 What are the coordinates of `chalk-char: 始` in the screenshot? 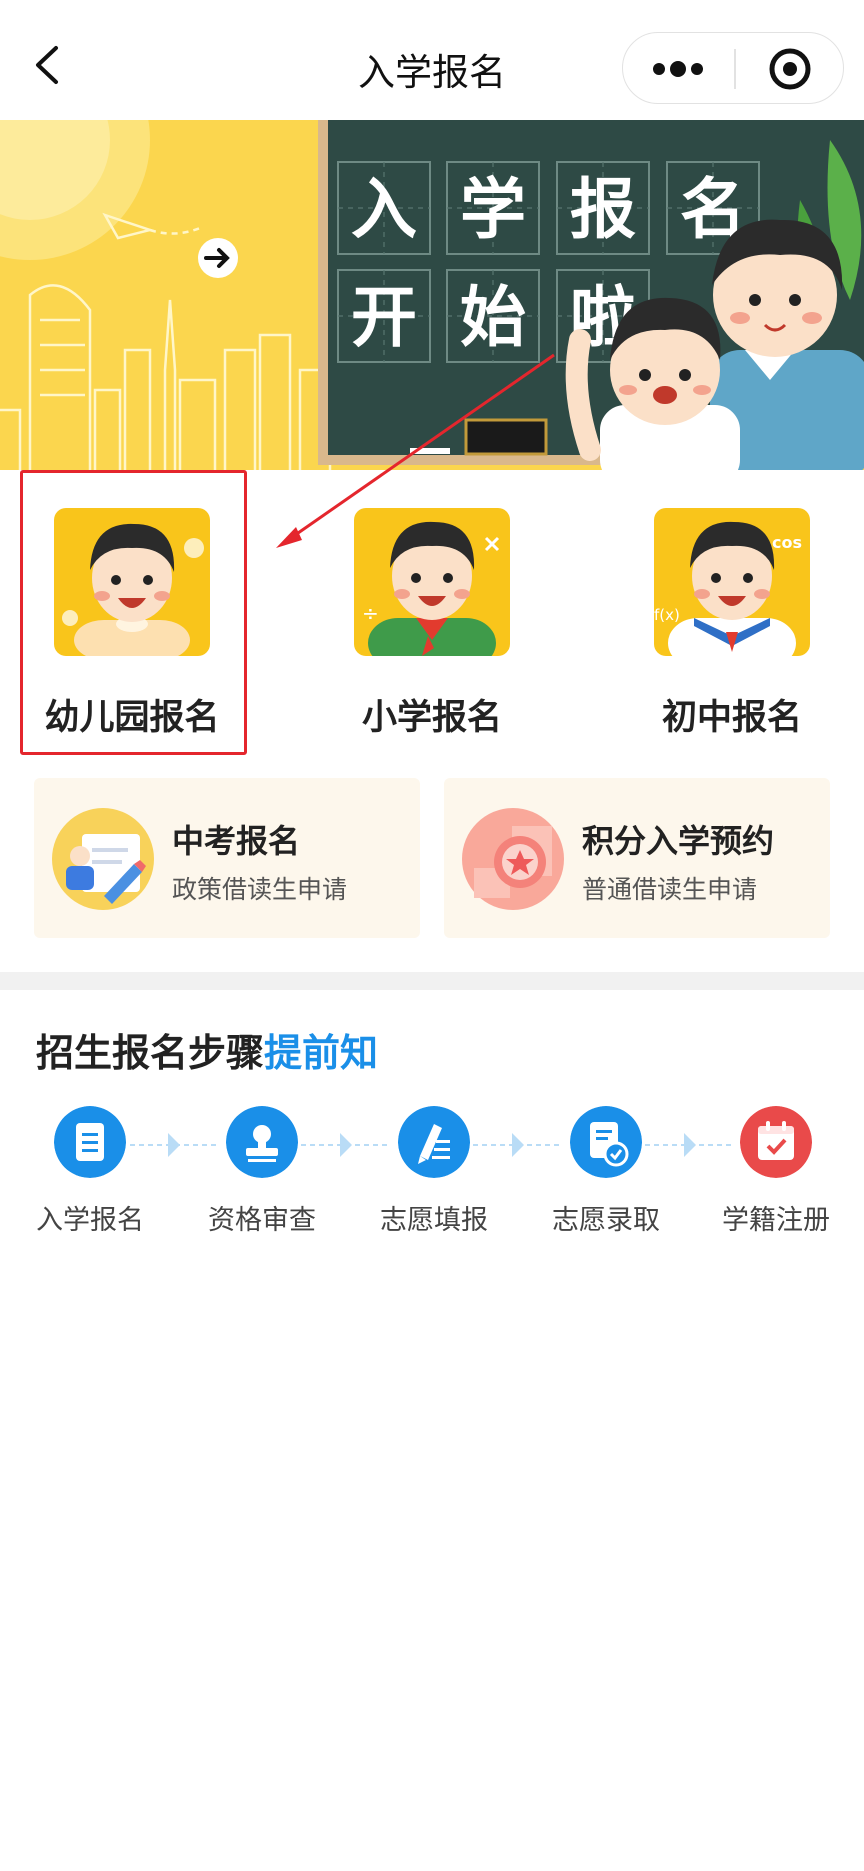 It's located at (493, 318).